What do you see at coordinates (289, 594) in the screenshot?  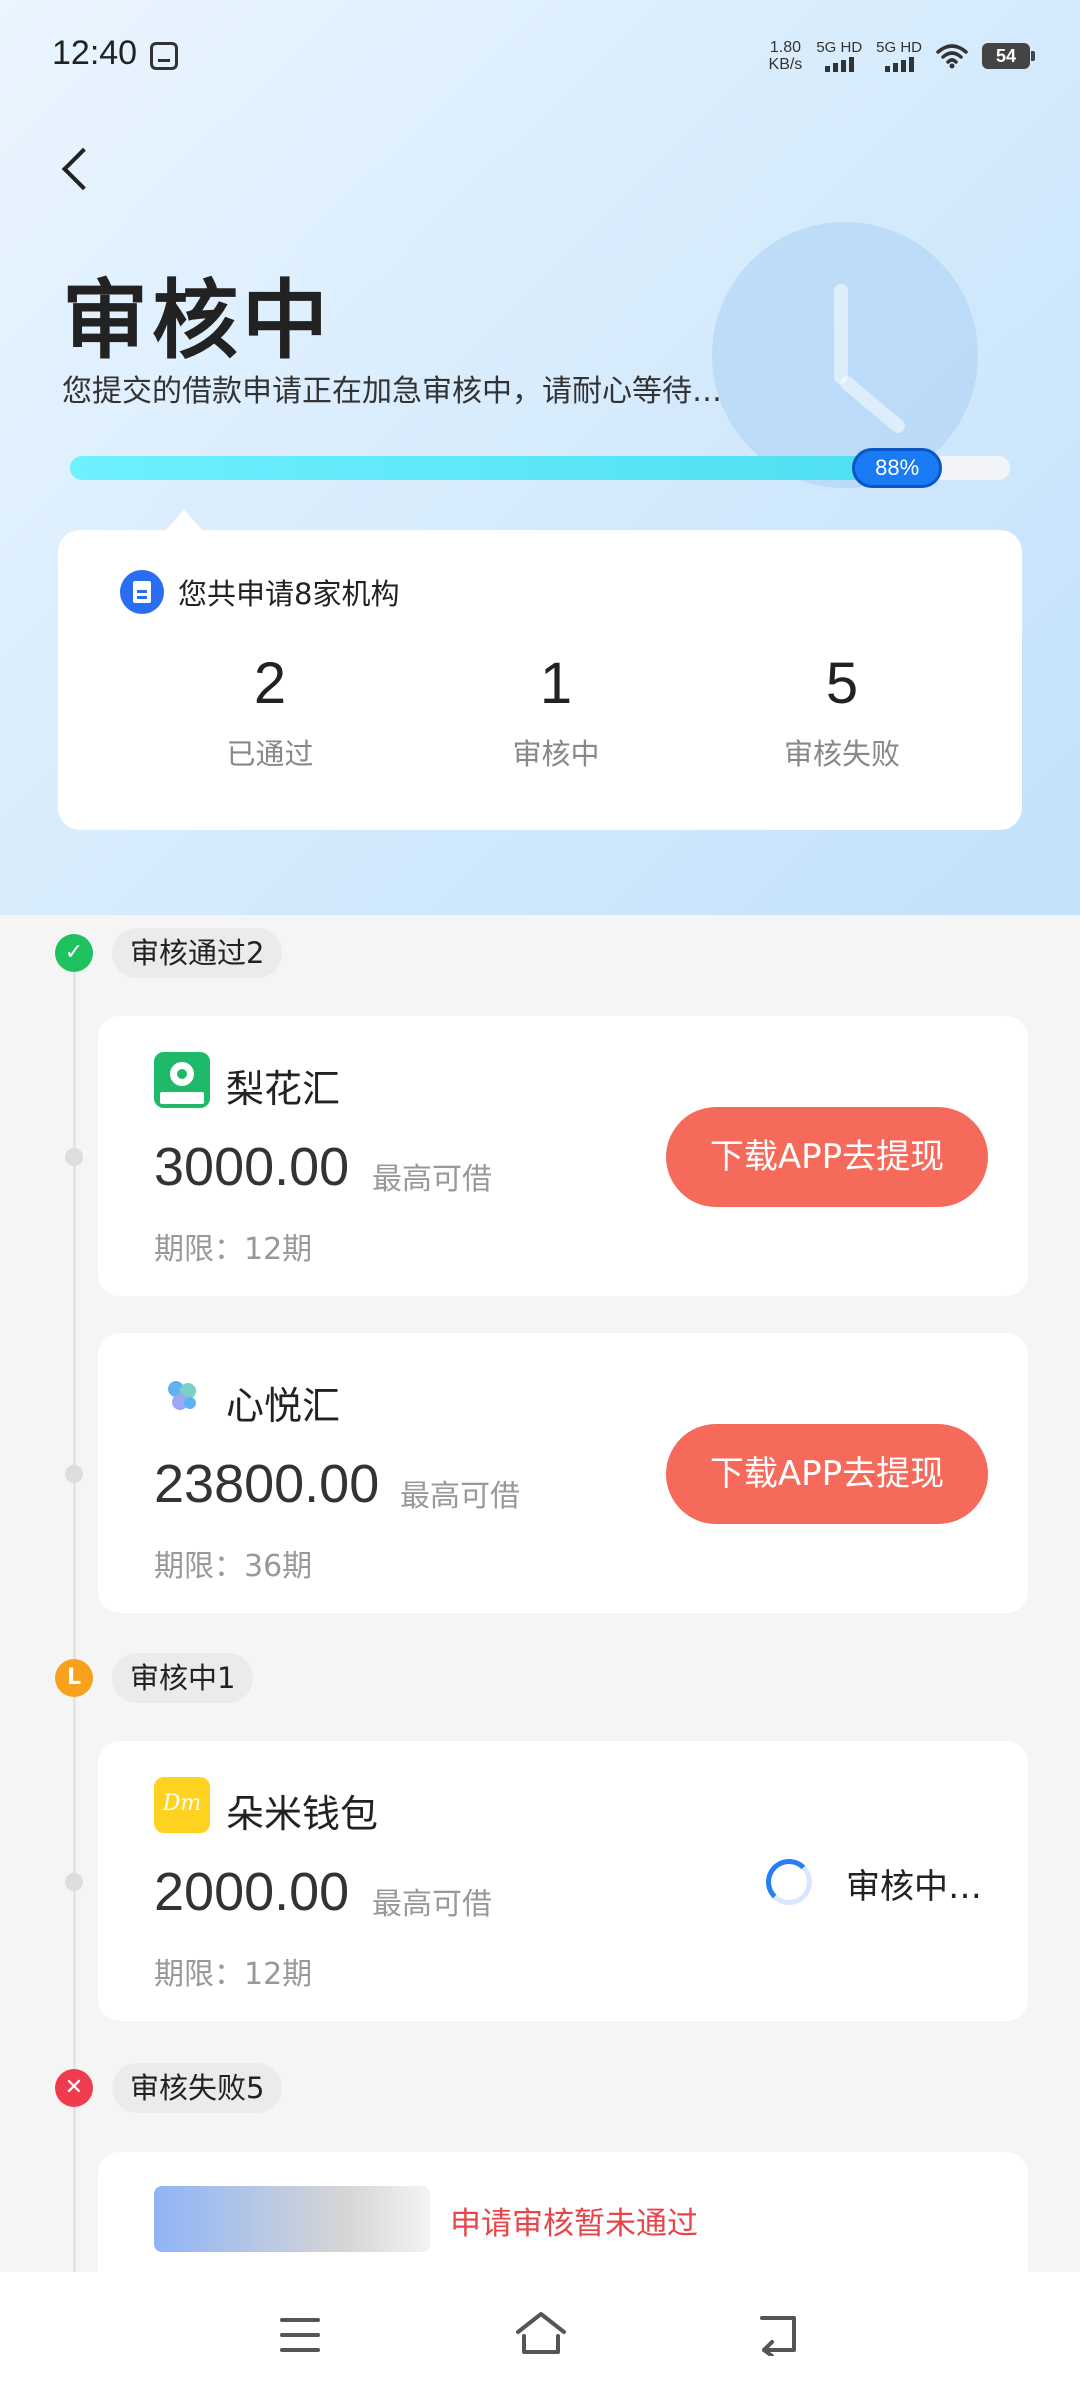 I see `summary-title: 您共申请8家机构` at bounding box center [289, 594].